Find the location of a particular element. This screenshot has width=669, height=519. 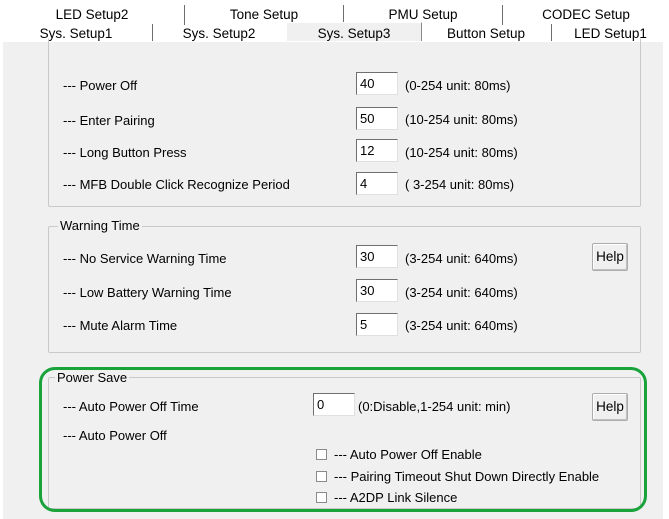

power-off-input is located at coordinates (377, 83).